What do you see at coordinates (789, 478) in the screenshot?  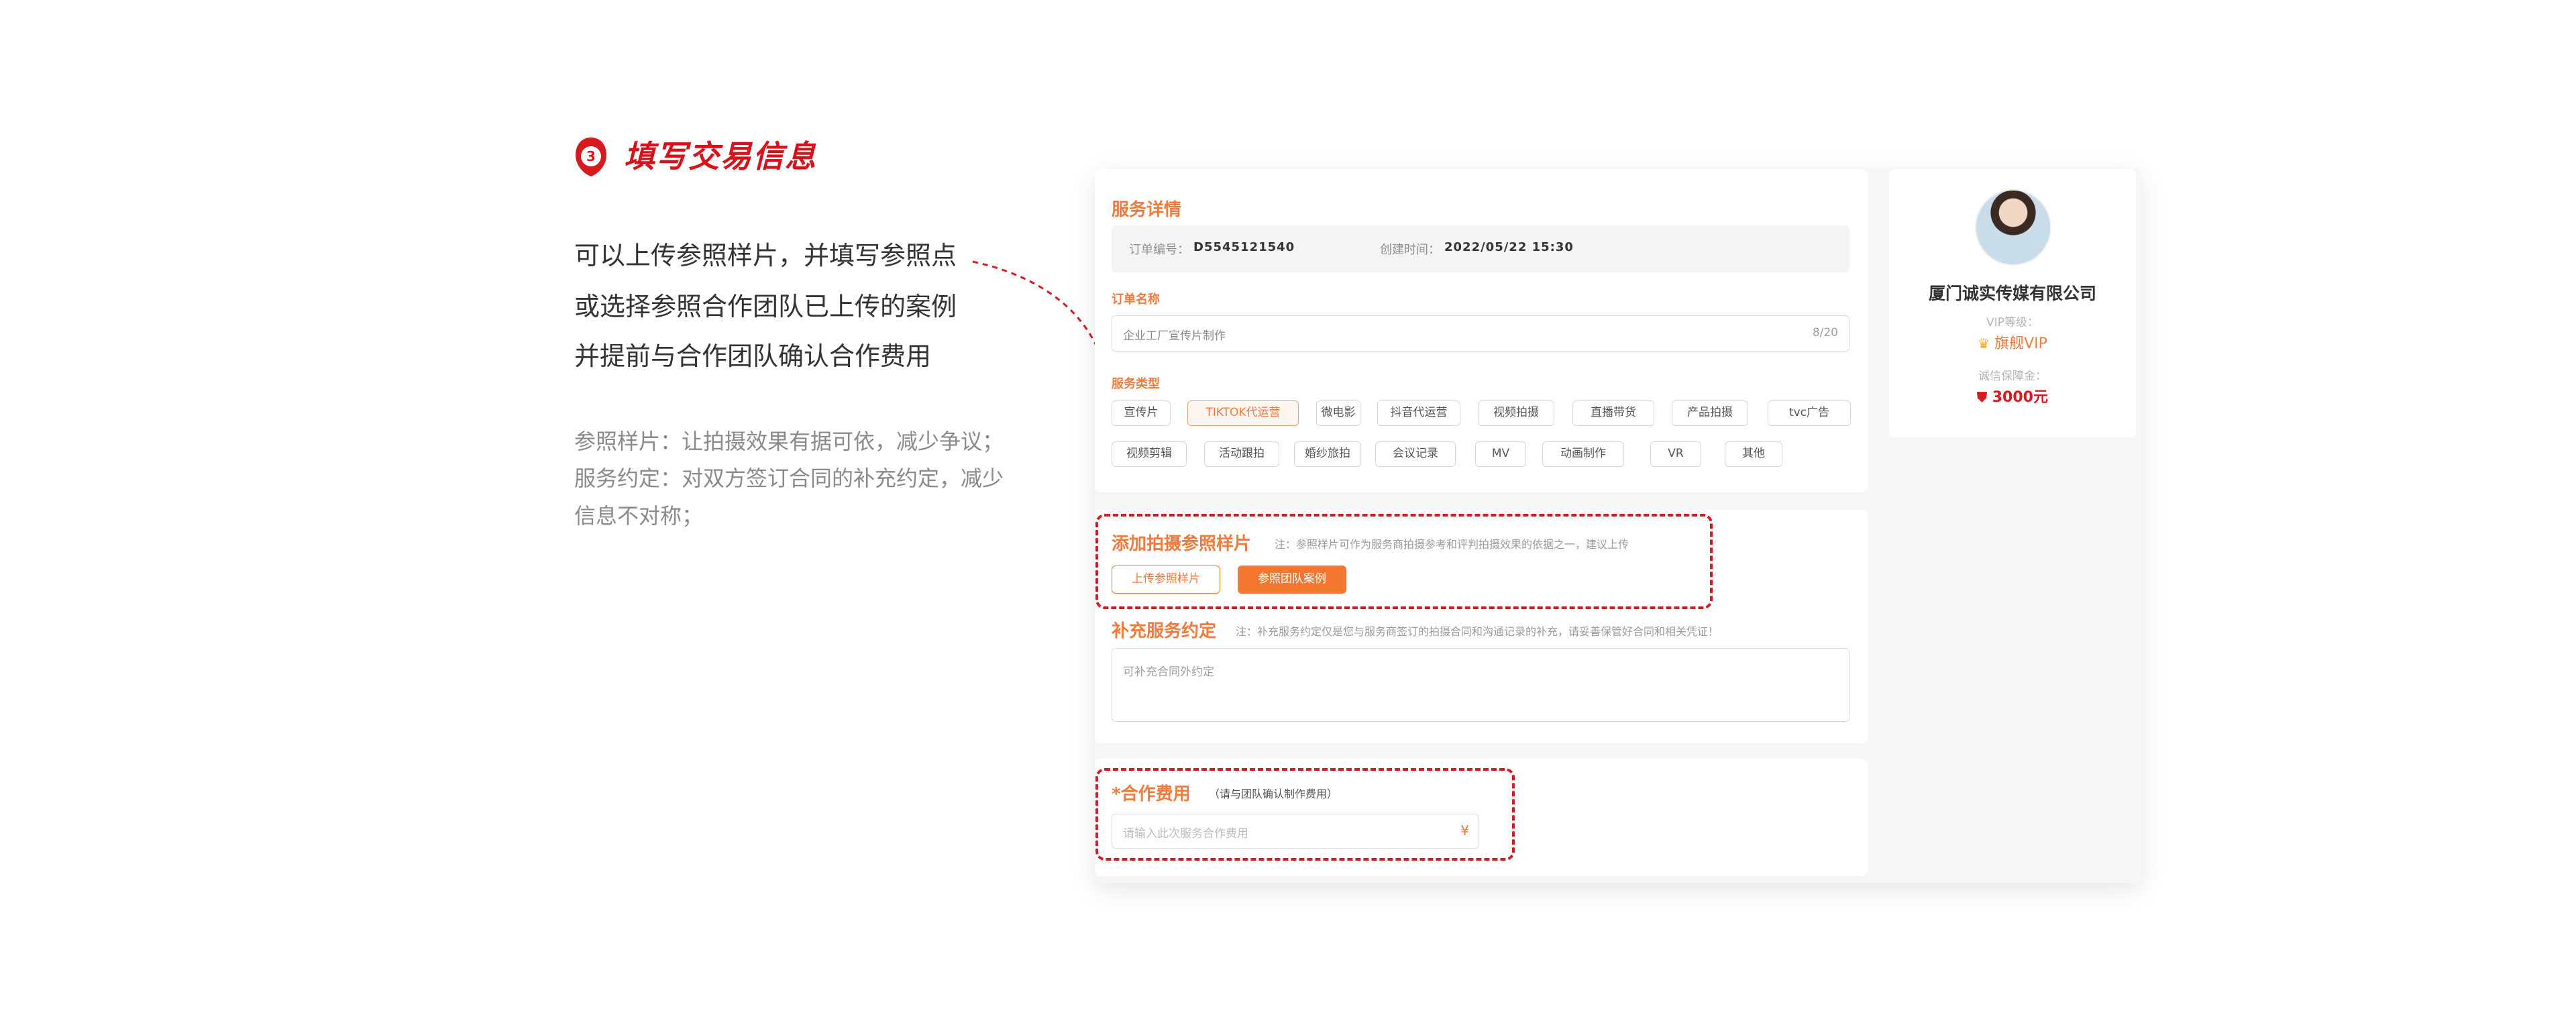 I see `note-line-2: 服务约定：对双方签订合同的补充约定，减少` at bounding box center [789, 478].